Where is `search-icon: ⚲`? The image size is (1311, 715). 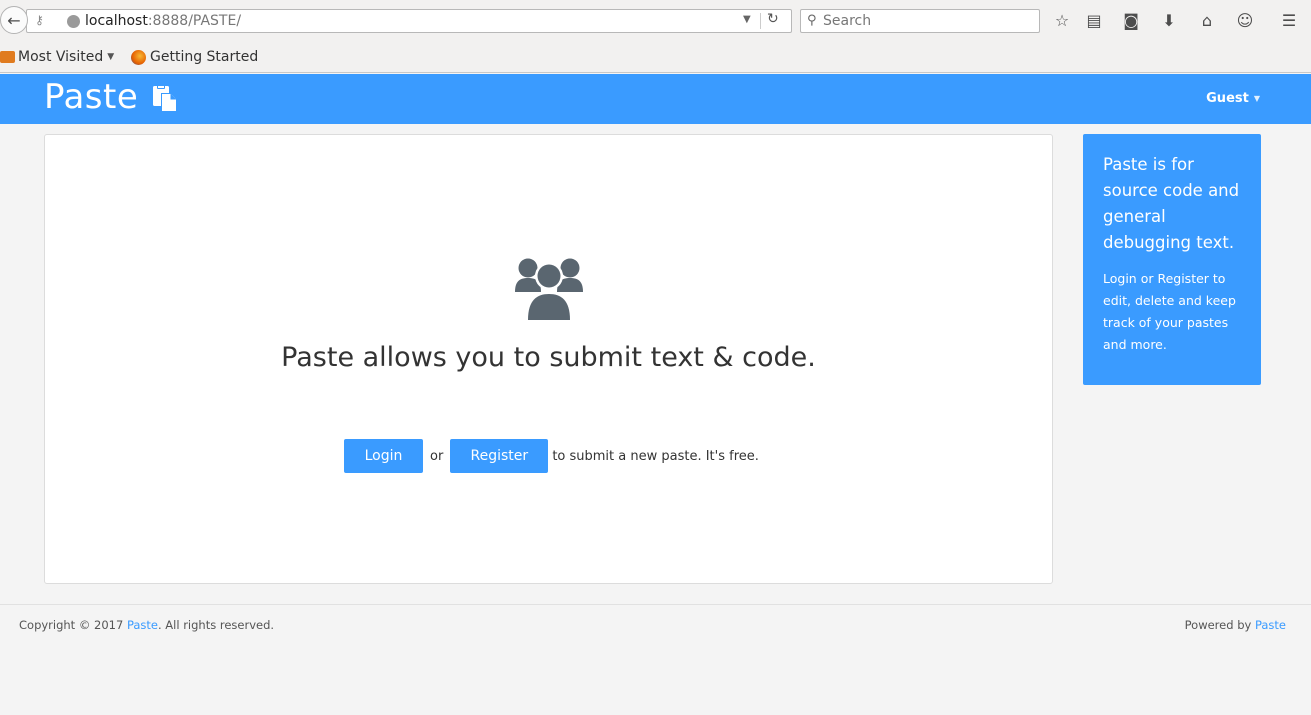 search-icon: ⚲ is located at coordinates (812, 20).